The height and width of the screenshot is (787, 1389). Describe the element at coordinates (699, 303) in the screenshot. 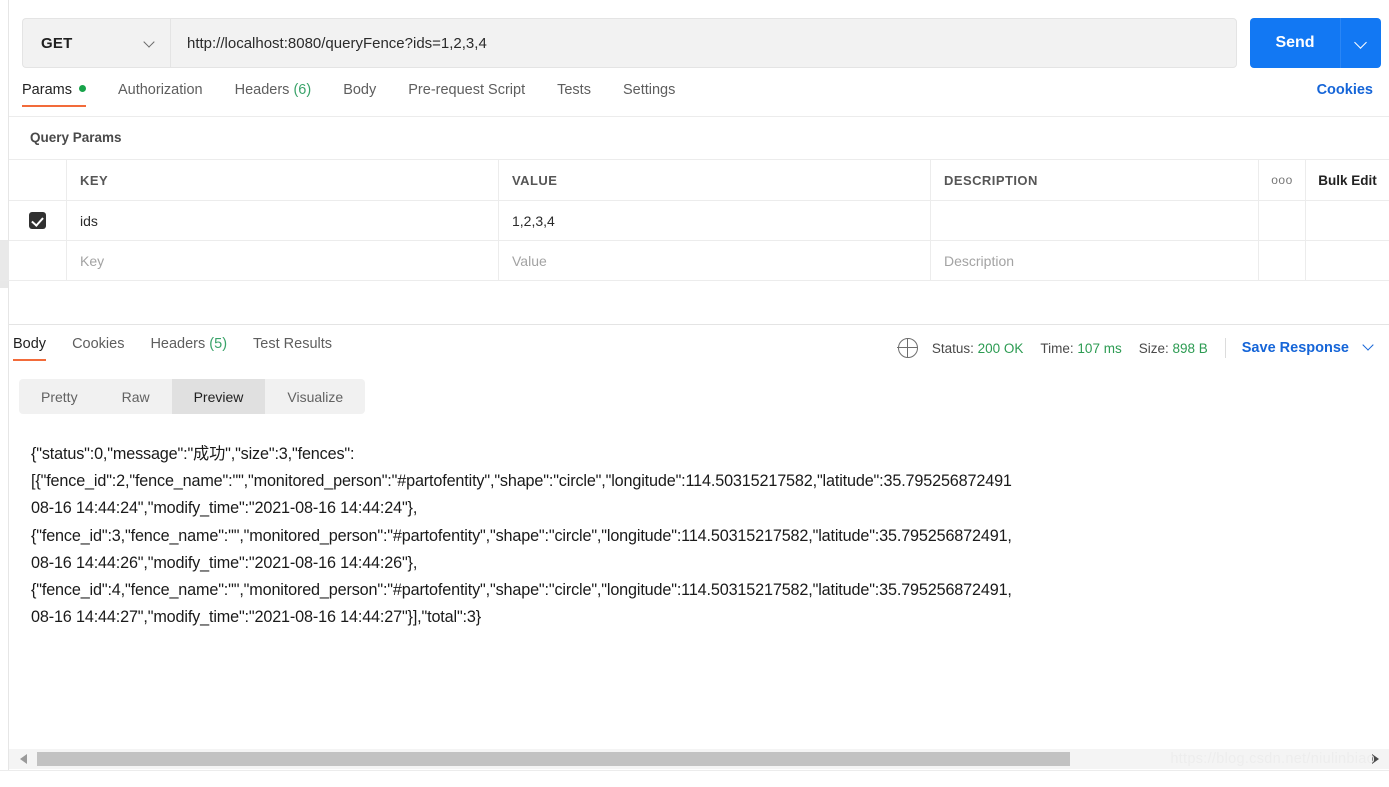

I see `request-pane-spacer` at that location.